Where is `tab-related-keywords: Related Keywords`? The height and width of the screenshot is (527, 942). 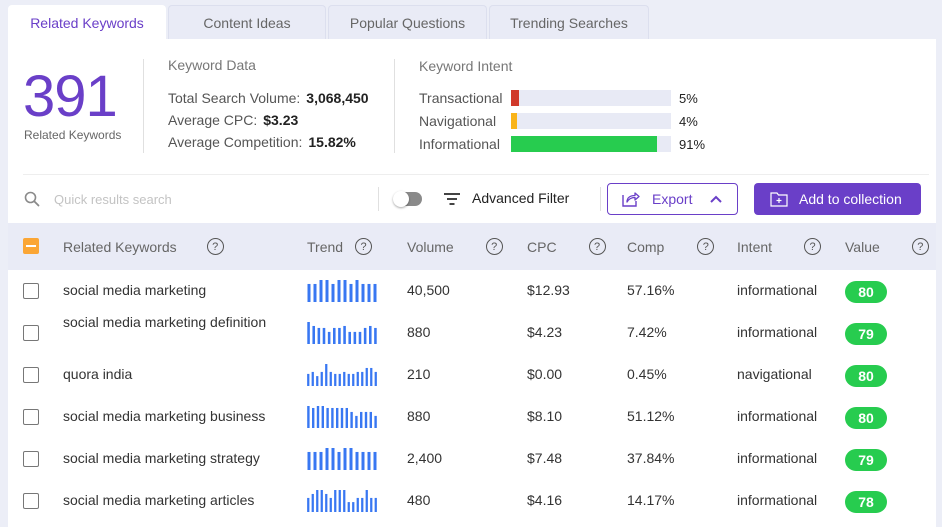 tab-related-keywords: Related Keywords is located at coordinates (87, 22).